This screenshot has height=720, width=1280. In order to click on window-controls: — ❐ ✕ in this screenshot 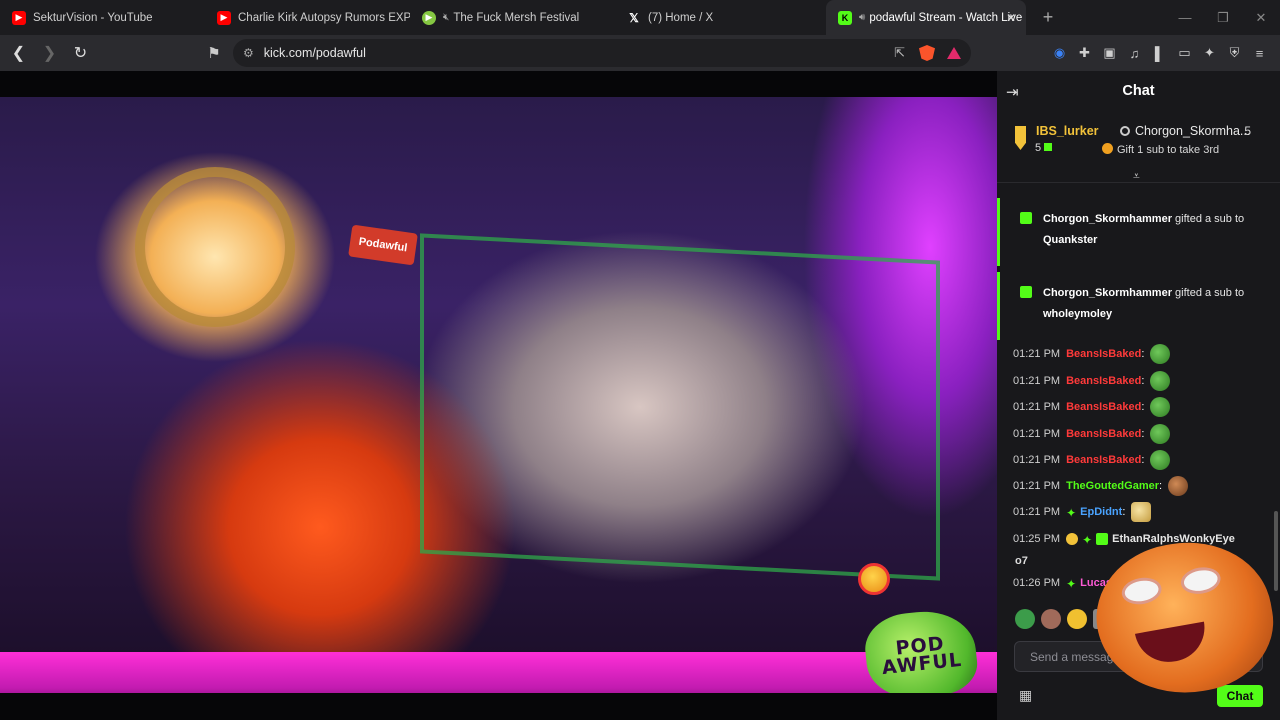, I will do `click(1223, 17)`.